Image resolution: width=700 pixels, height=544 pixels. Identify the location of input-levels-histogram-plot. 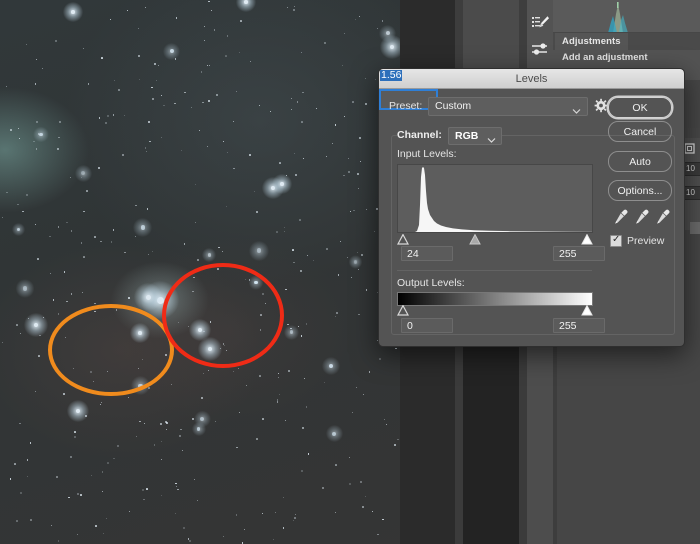
(495, 198).